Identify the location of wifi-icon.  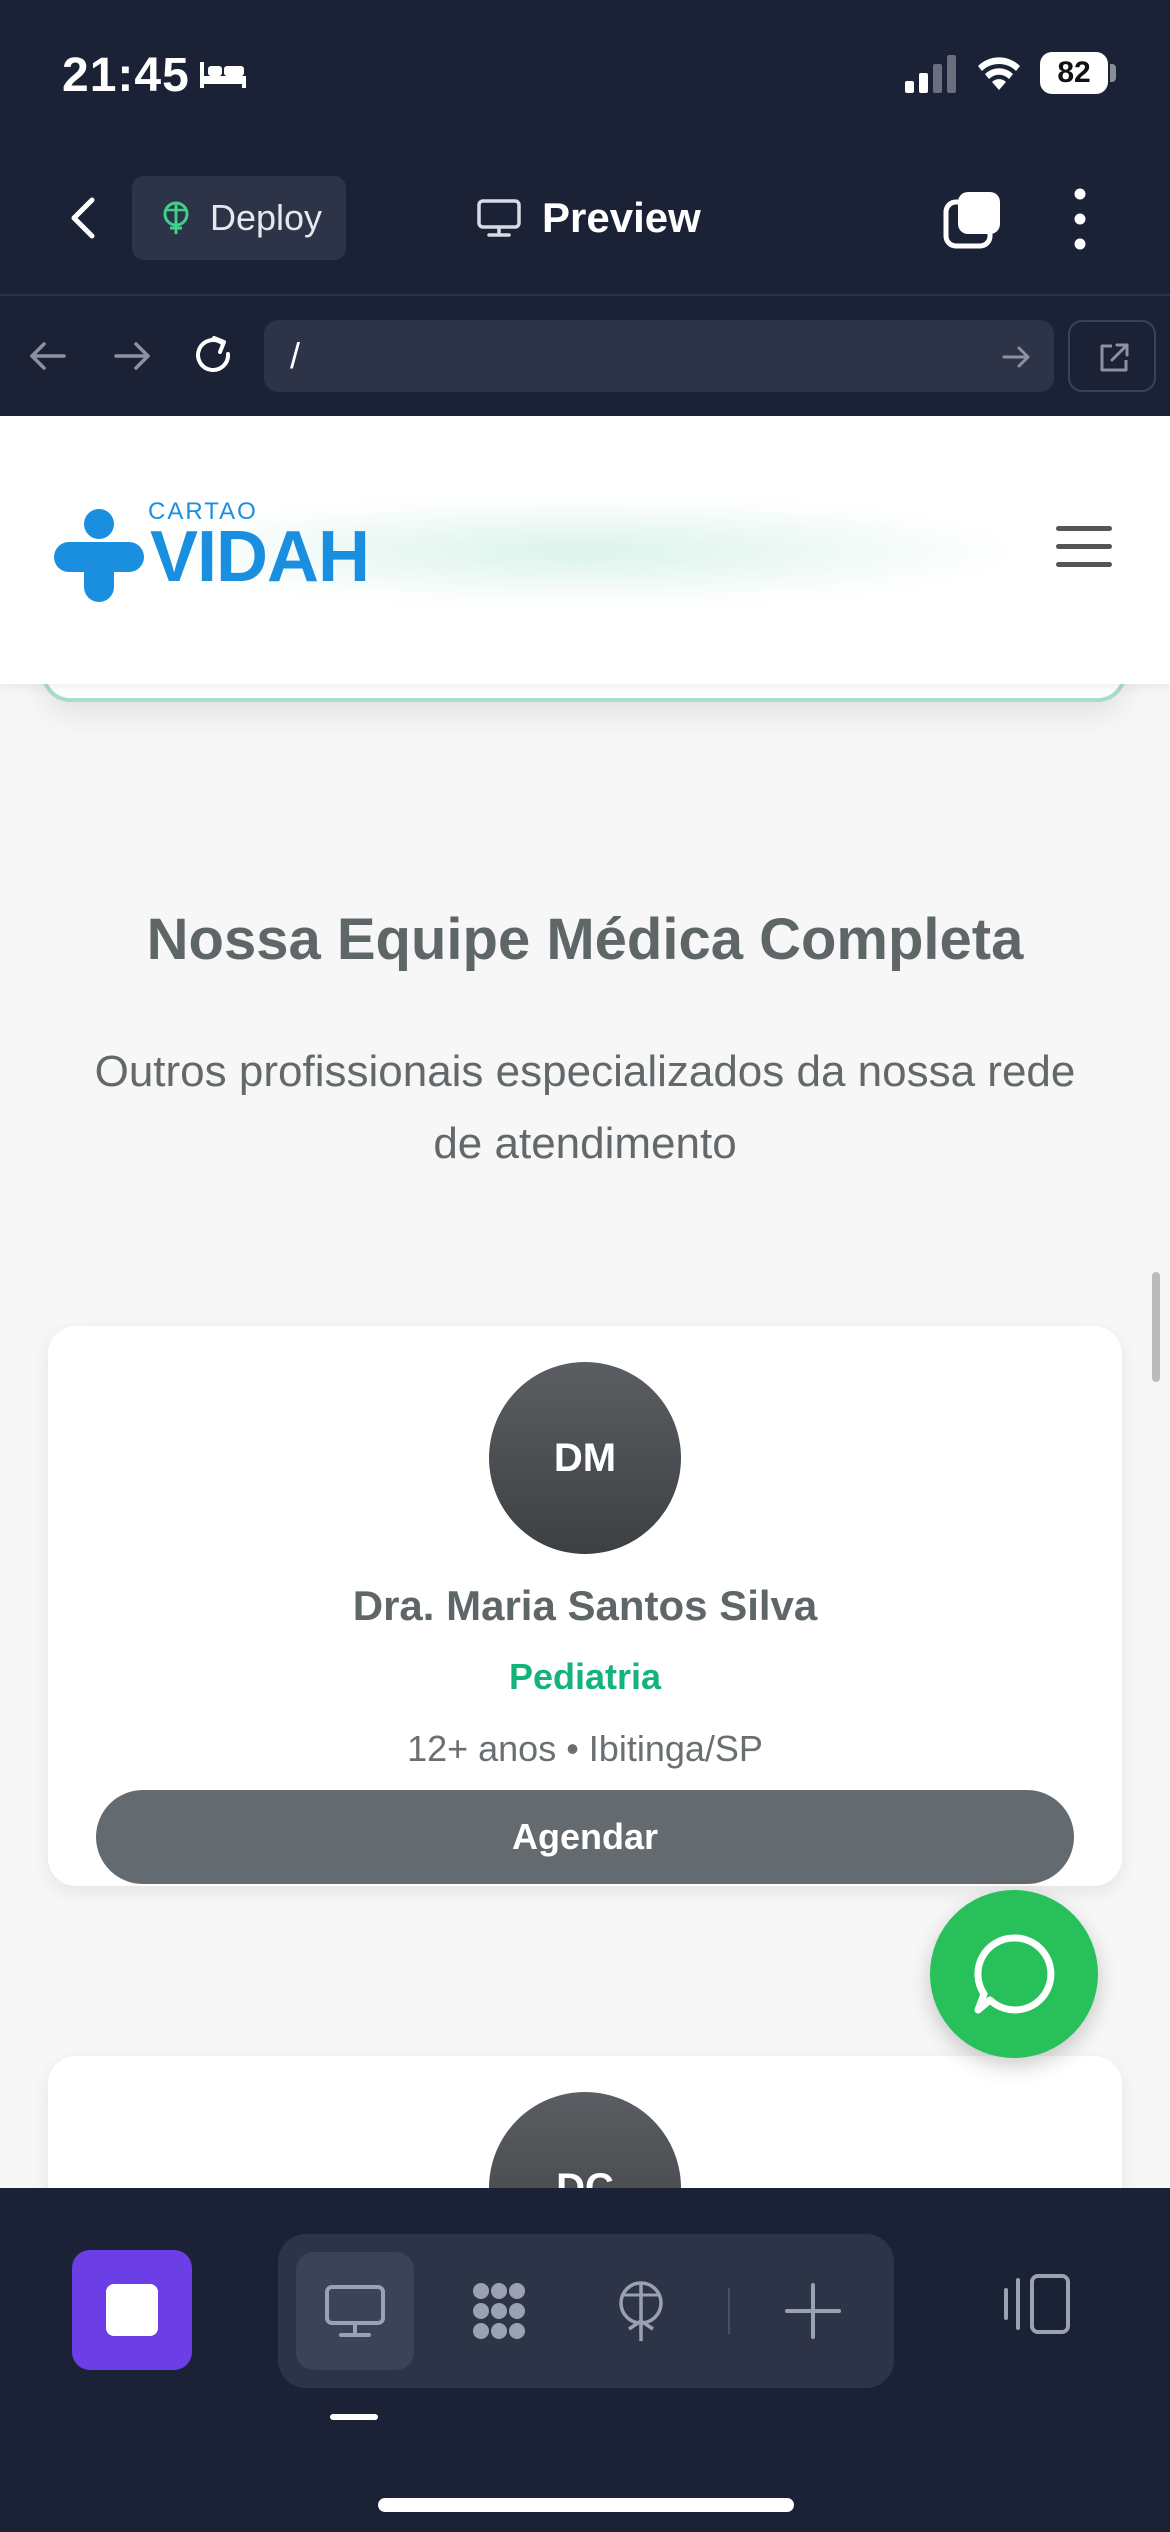
(999, 73).